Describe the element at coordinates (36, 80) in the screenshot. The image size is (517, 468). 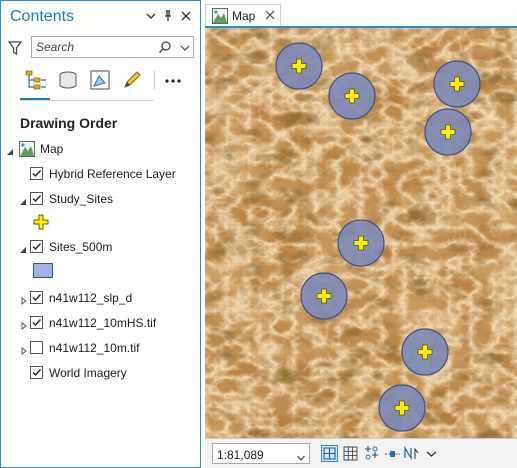
I see `list-by-drawing-order-icon` at that location.